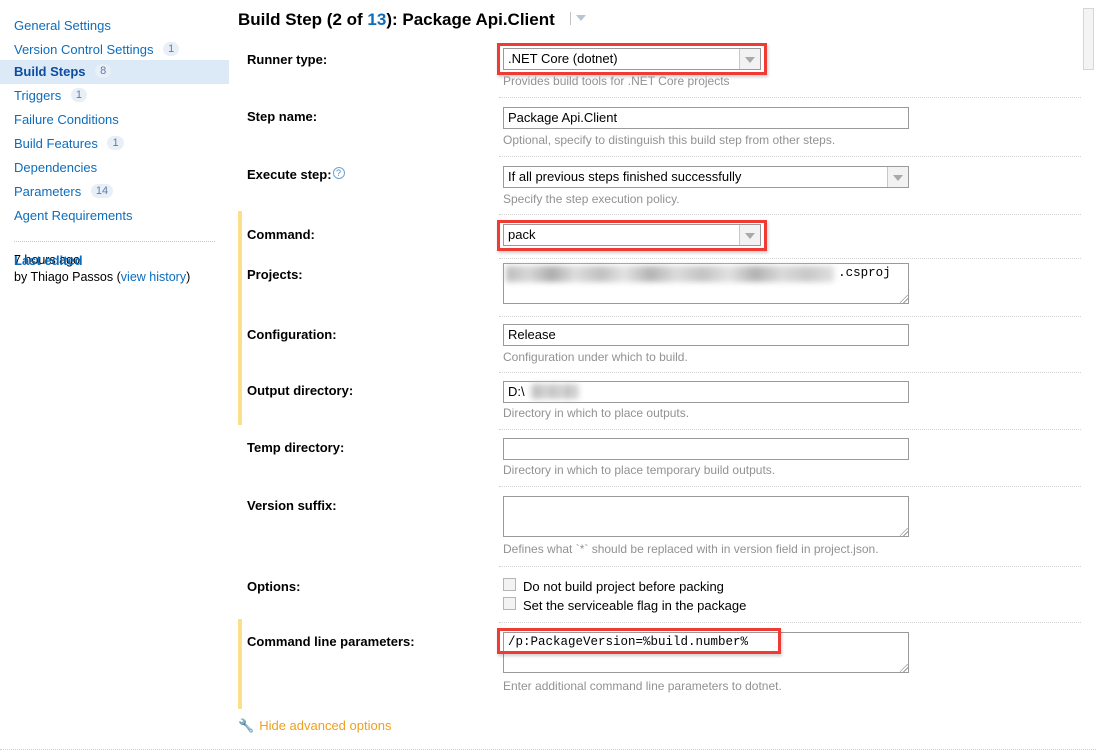  Describe the element at coordinates (84, 49) in the screenshot. I see `sidebar-item-label: Version Control Settings` at that location.